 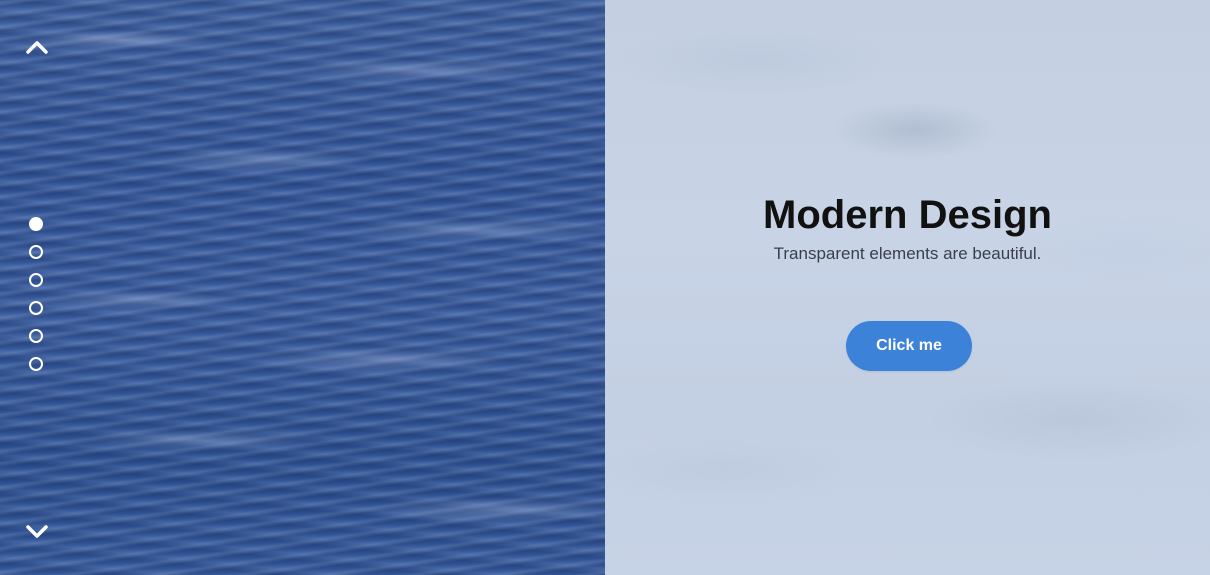 I want to click on hero-subtitle: Transparent elements are beautiful., so click(x=907, y=253).